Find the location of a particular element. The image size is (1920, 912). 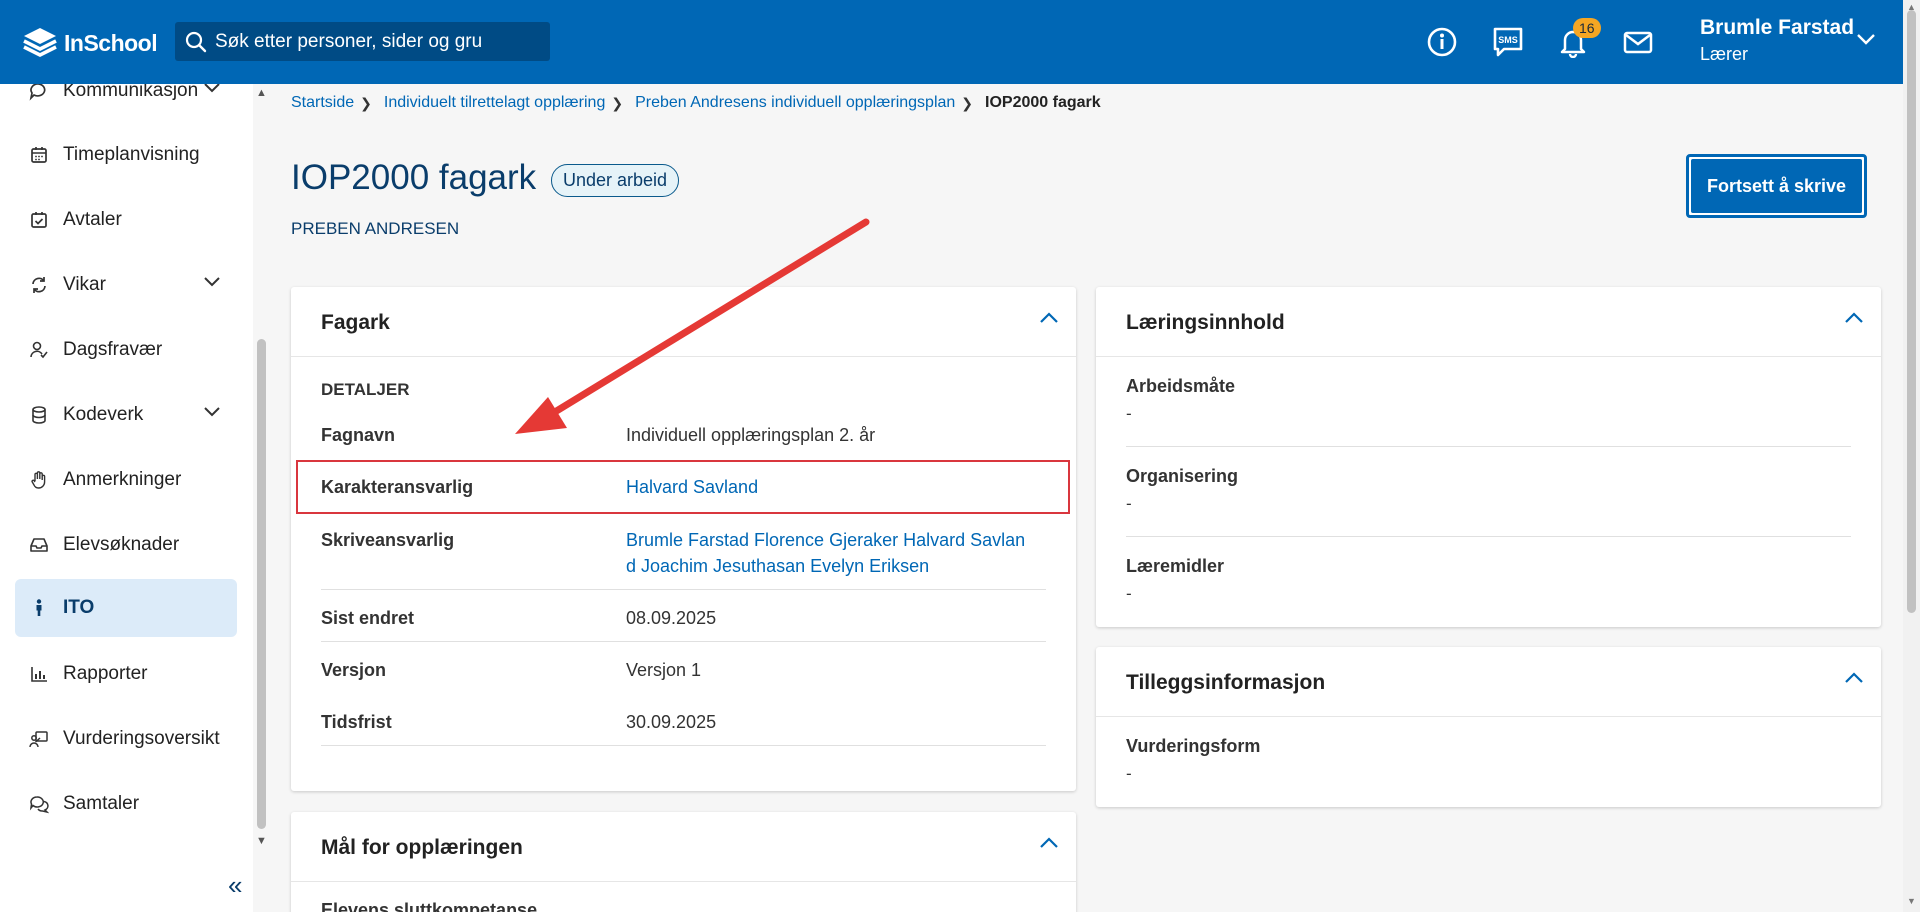

tilleggsinformasjon-card: Tilleggsinformasjon is located at coordinates (1488, 727).